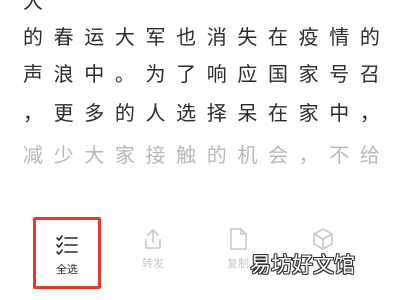 The image size is (400, 300). Describe the element at coordinates (247, 113) in the screenshot. I see `text-char: 呆` at that location.